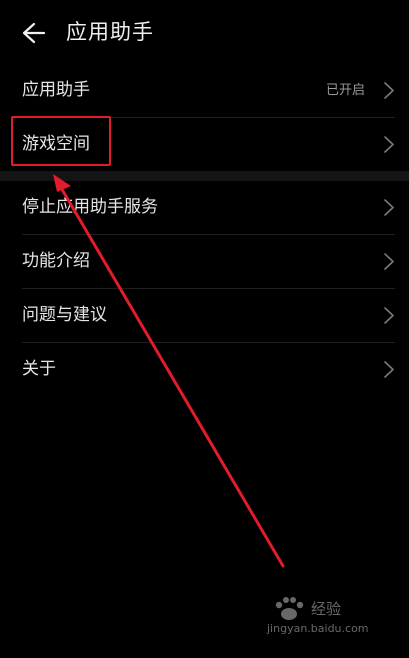 The height and width of the screenshot is (658, 409). I want to click on row-feedback: 问题与建议, so click(208, 316).